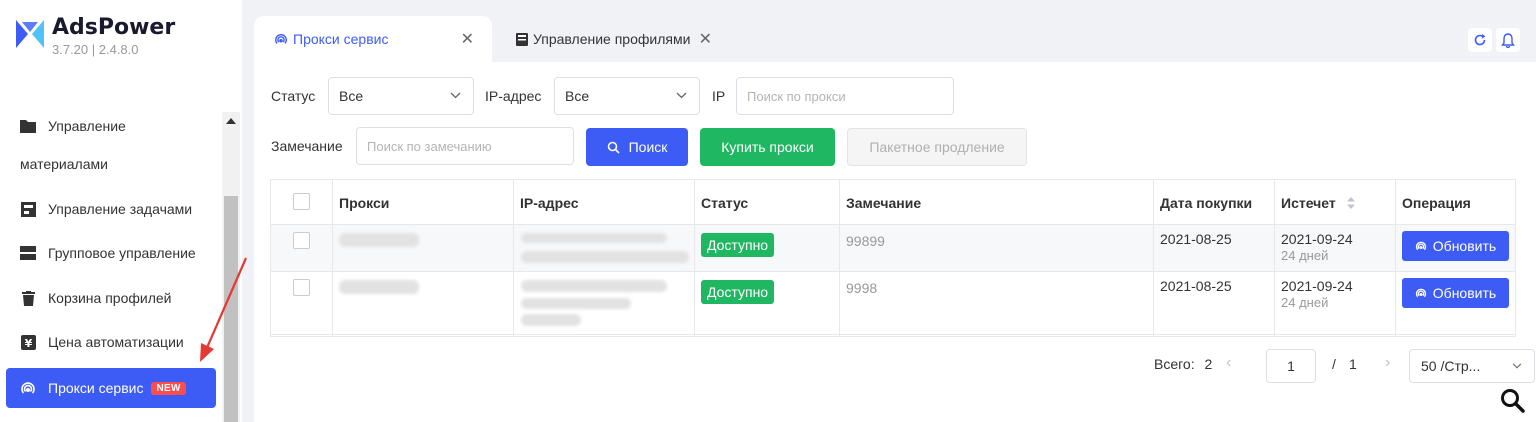 This screenshot has height=422, width=1536. I want to click on page-count: 1, so click(1353, 364).